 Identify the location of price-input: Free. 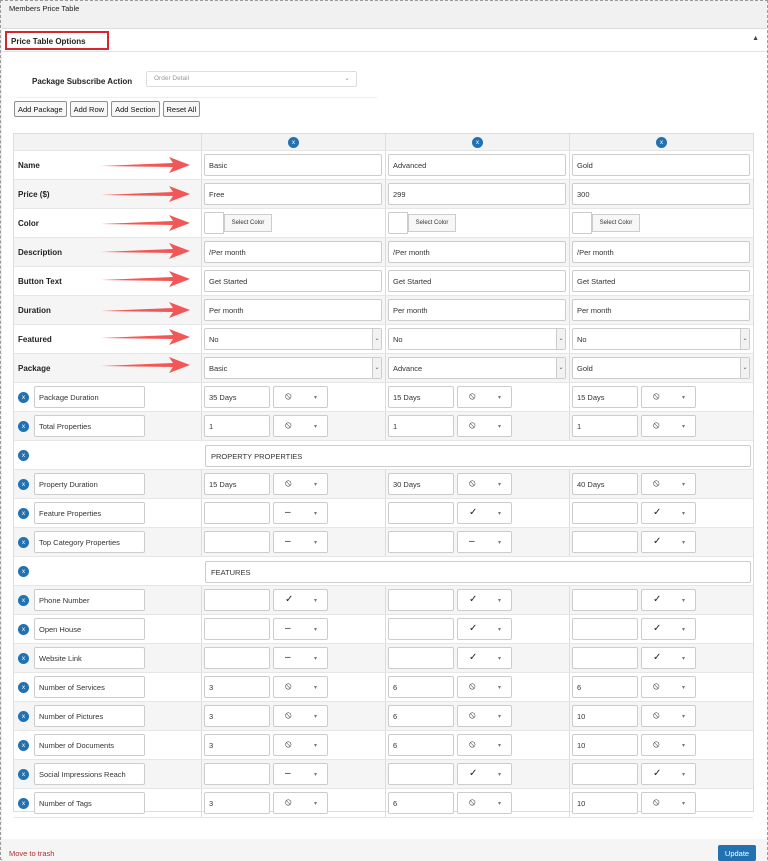
(293, 194).